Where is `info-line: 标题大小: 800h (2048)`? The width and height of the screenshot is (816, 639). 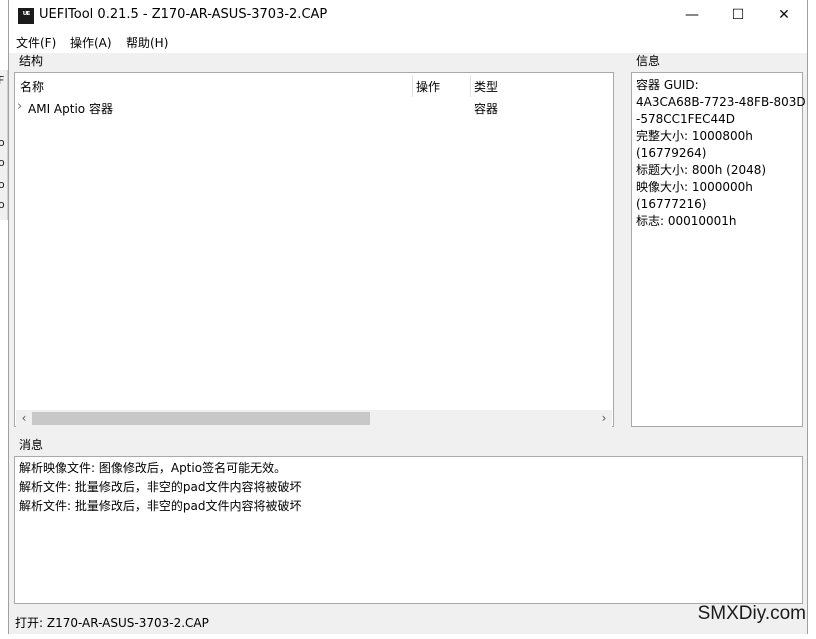 info-line: 标题大小: 800h (2048) is located at coordinates (701, 170).